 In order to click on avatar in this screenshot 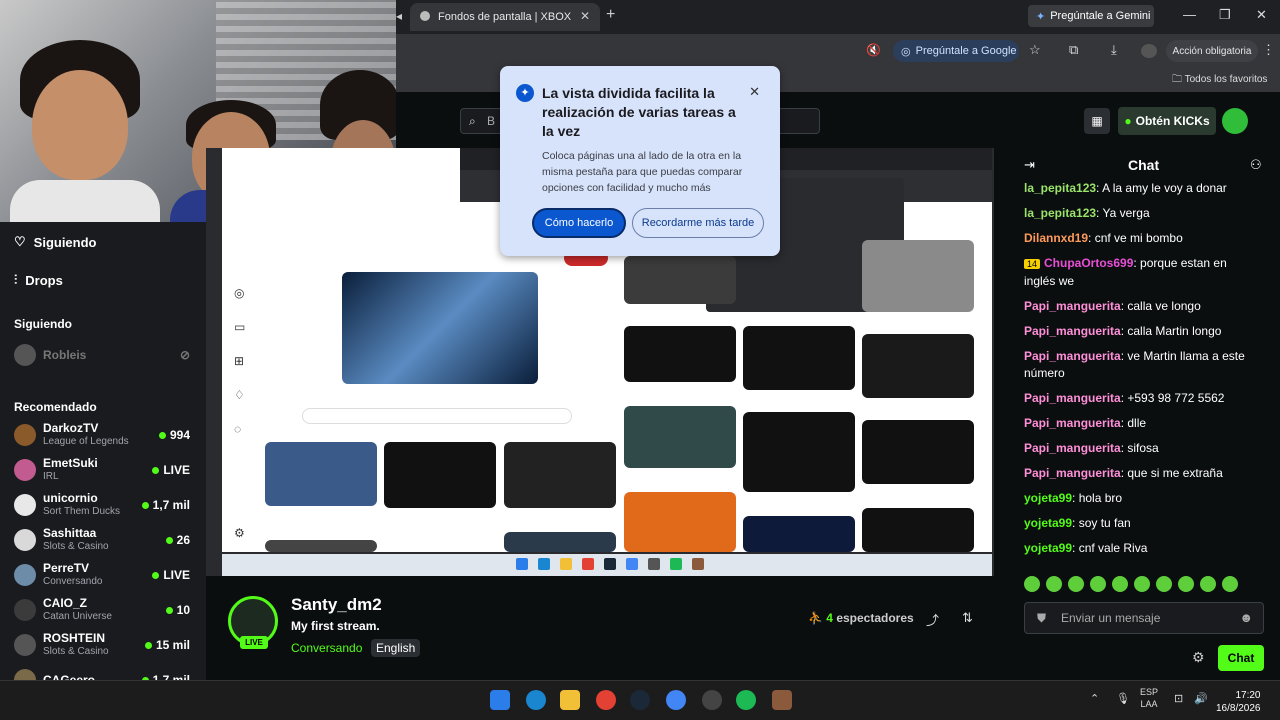, I will do `click(25, 470)`.